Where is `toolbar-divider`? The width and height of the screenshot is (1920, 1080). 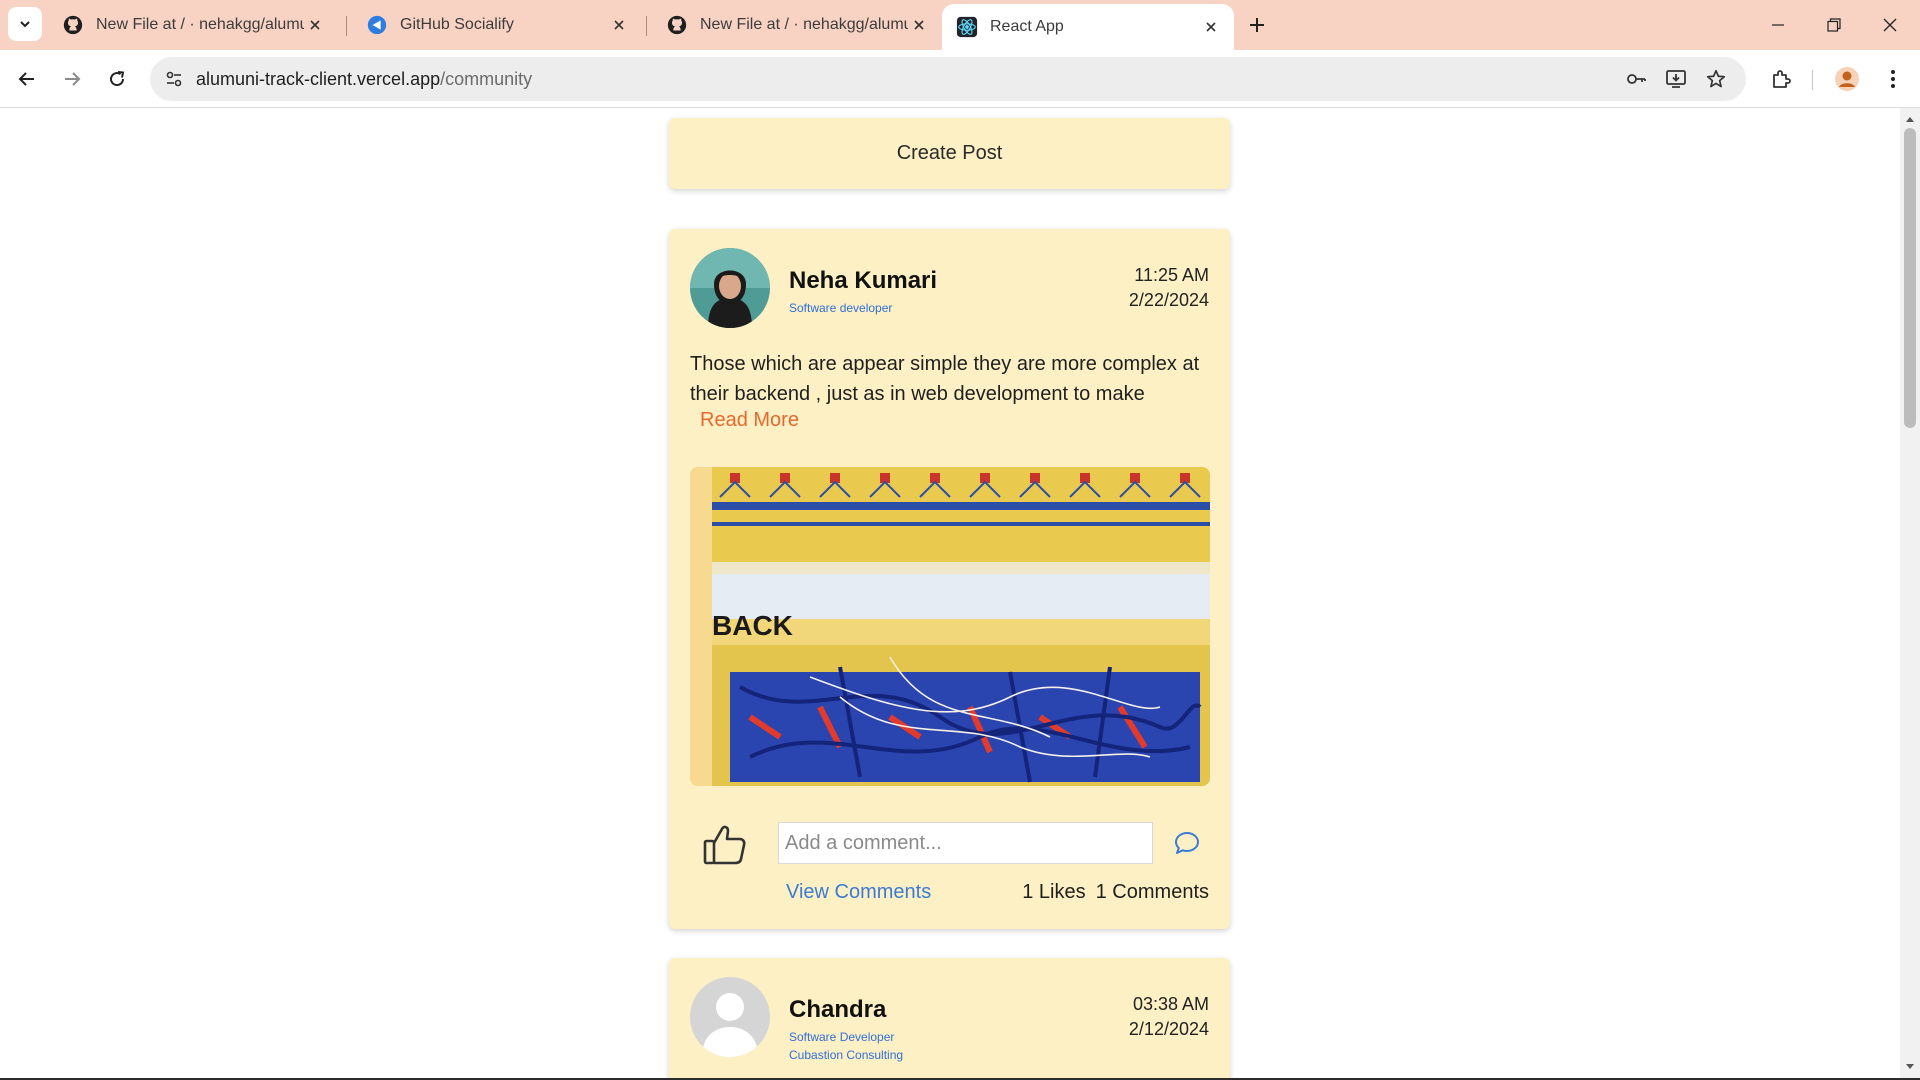
toolbar-divider is located at coordinates (1812, 80).